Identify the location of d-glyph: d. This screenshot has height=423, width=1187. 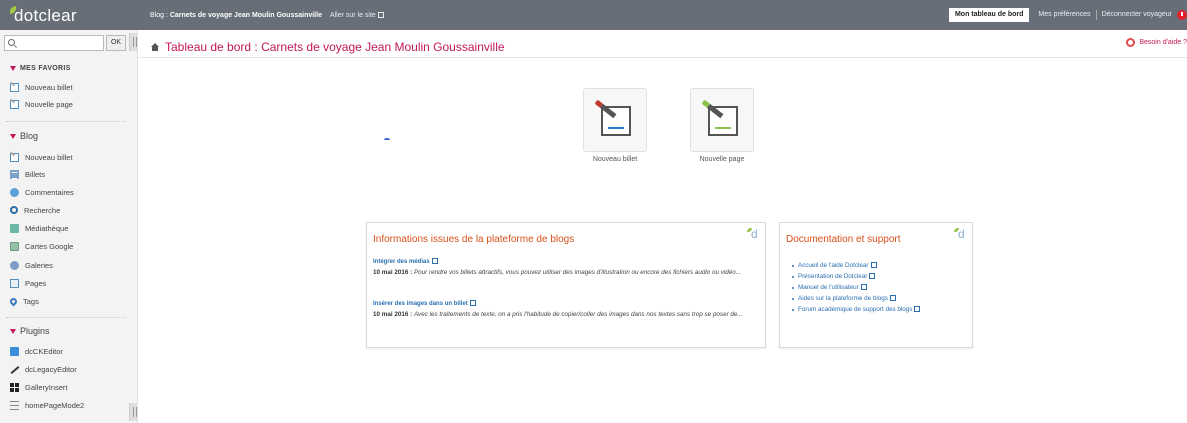
(754, 234).